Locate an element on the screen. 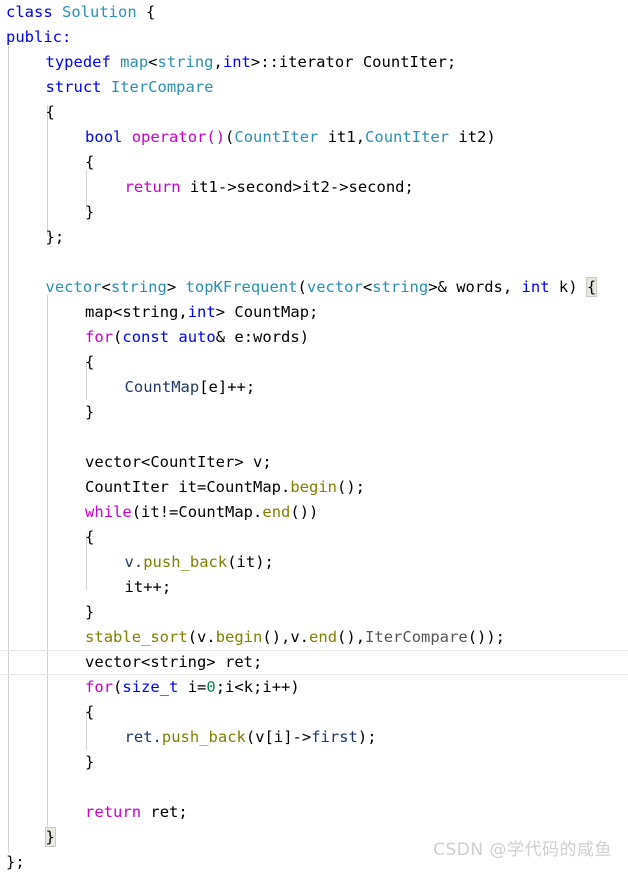 The width and height of the screenshot is (628, 875). code-line: vector<string> ret; is located at coordinates (314, 662).